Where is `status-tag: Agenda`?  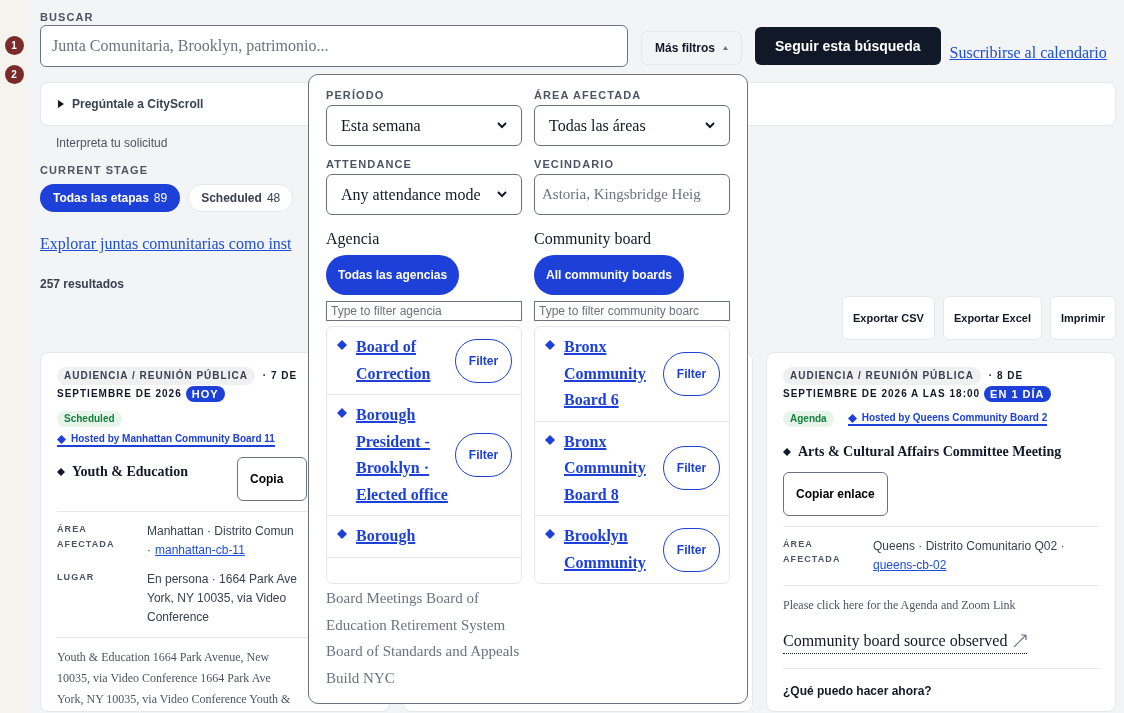
status-tag: Agenda is located at coordinates (808, 419).